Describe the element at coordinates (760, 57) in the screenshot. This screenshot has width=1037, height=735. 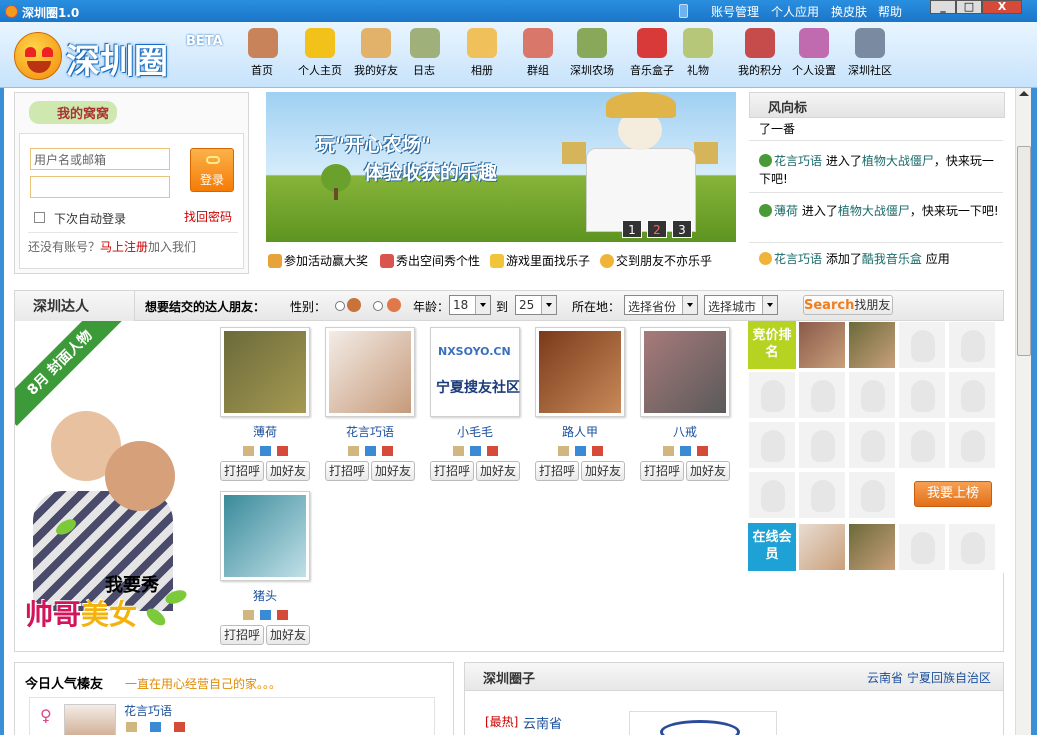
I see `nav-item-9: 我的积分` at that location.